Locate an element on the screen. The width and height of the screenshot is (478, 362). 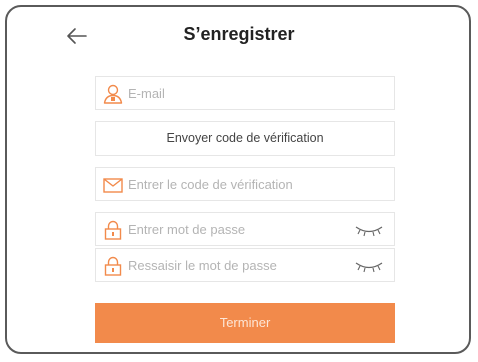
page-title: S’enregistrer is located at coordinates (239, 34).